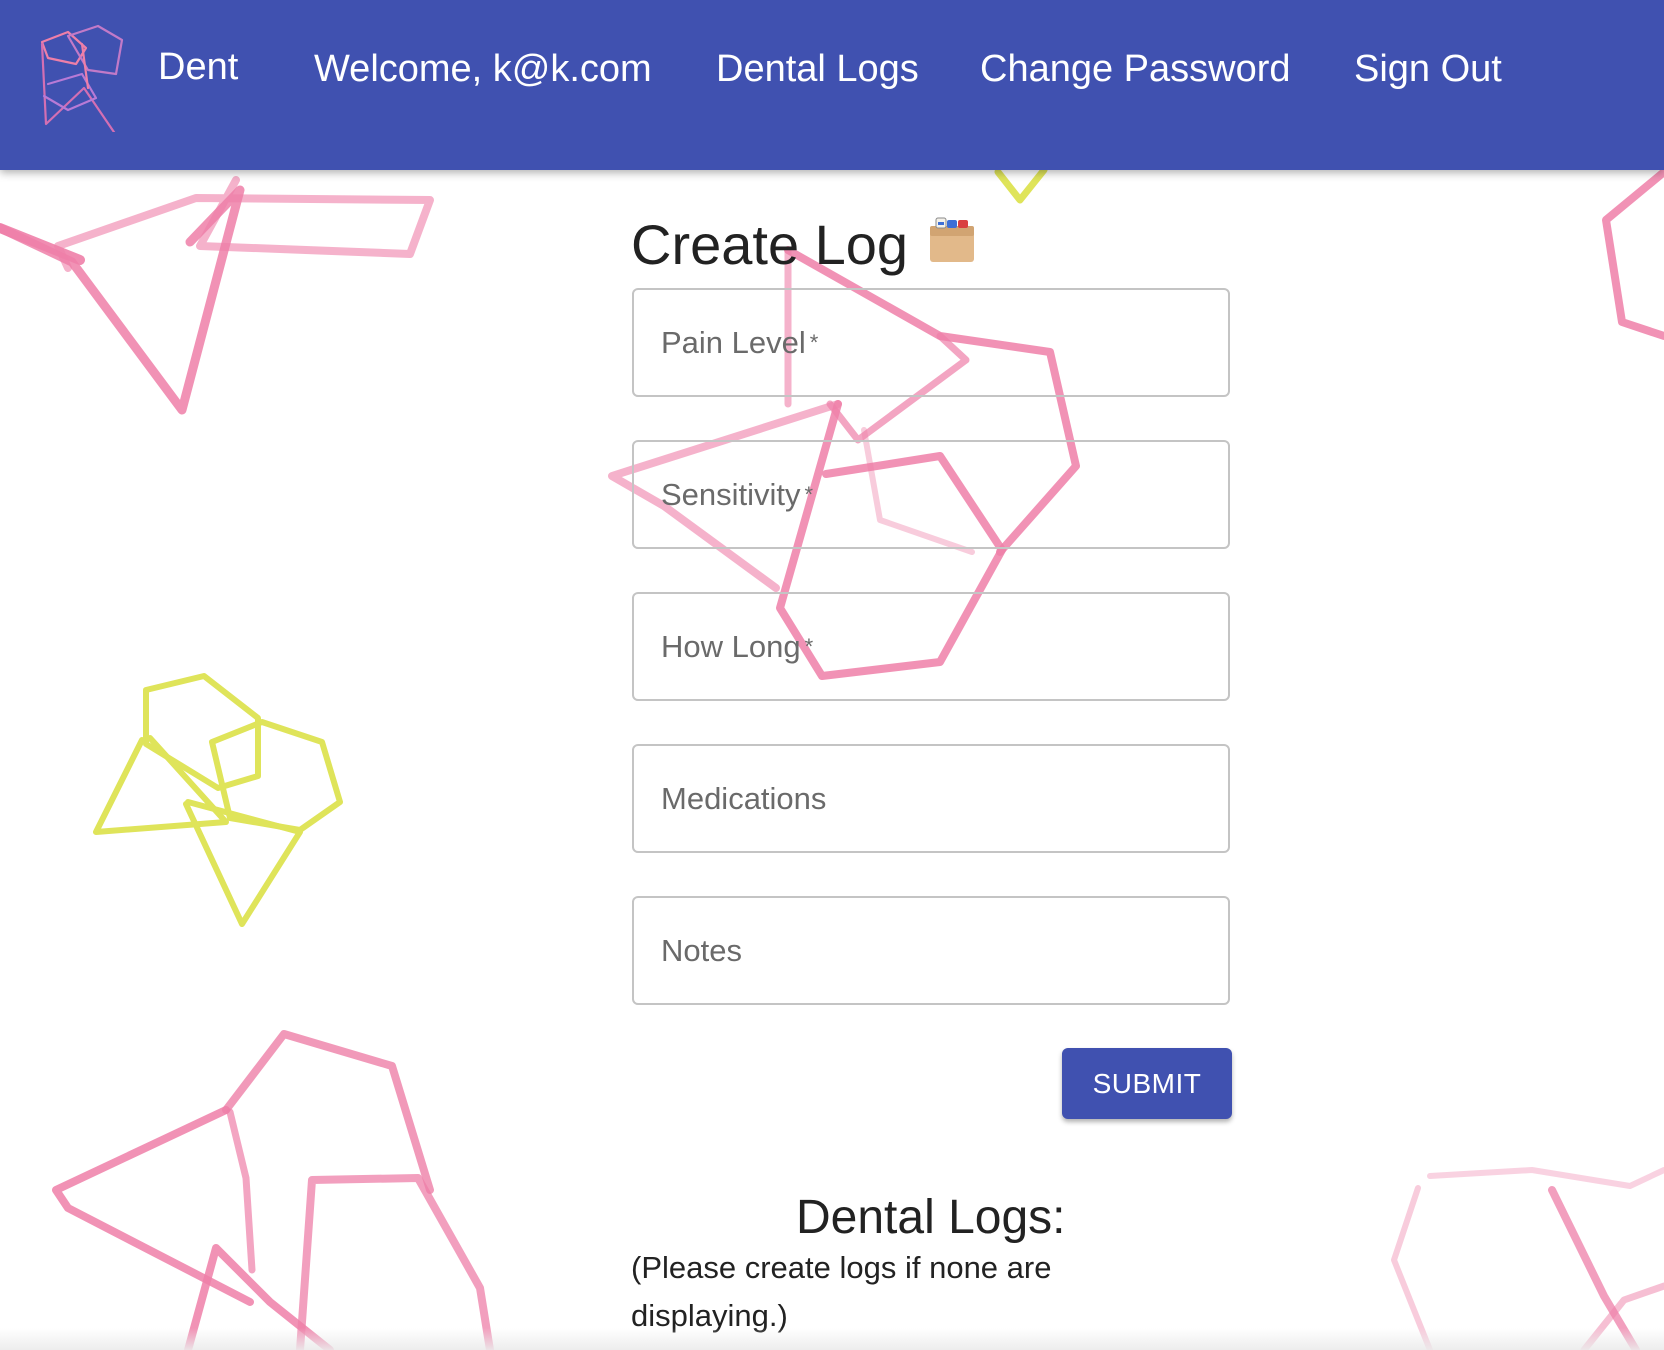 The height and width of the screenshot is (1350, 1664). I want to click on dental-logs-heading: Dental Logs:, so click(931, 1217).